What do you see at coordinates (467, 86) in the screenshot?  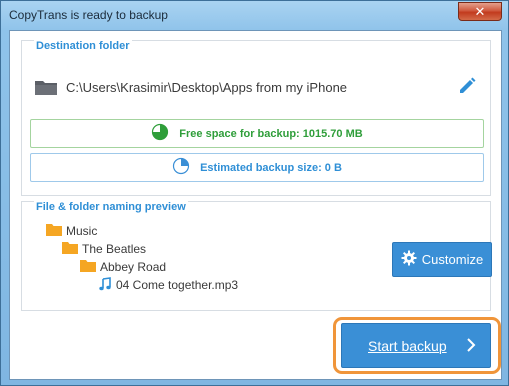 I see `pencil-icon` at bounding box center [467, 86].